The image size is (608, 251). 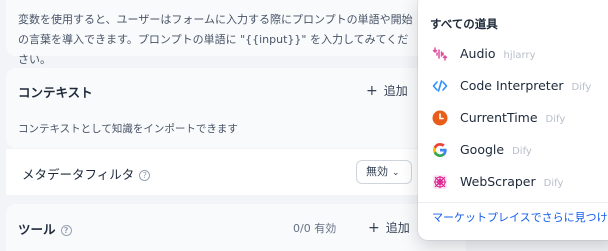 I want to click on context-add-button: + 追加, so click(x=387, y=90).